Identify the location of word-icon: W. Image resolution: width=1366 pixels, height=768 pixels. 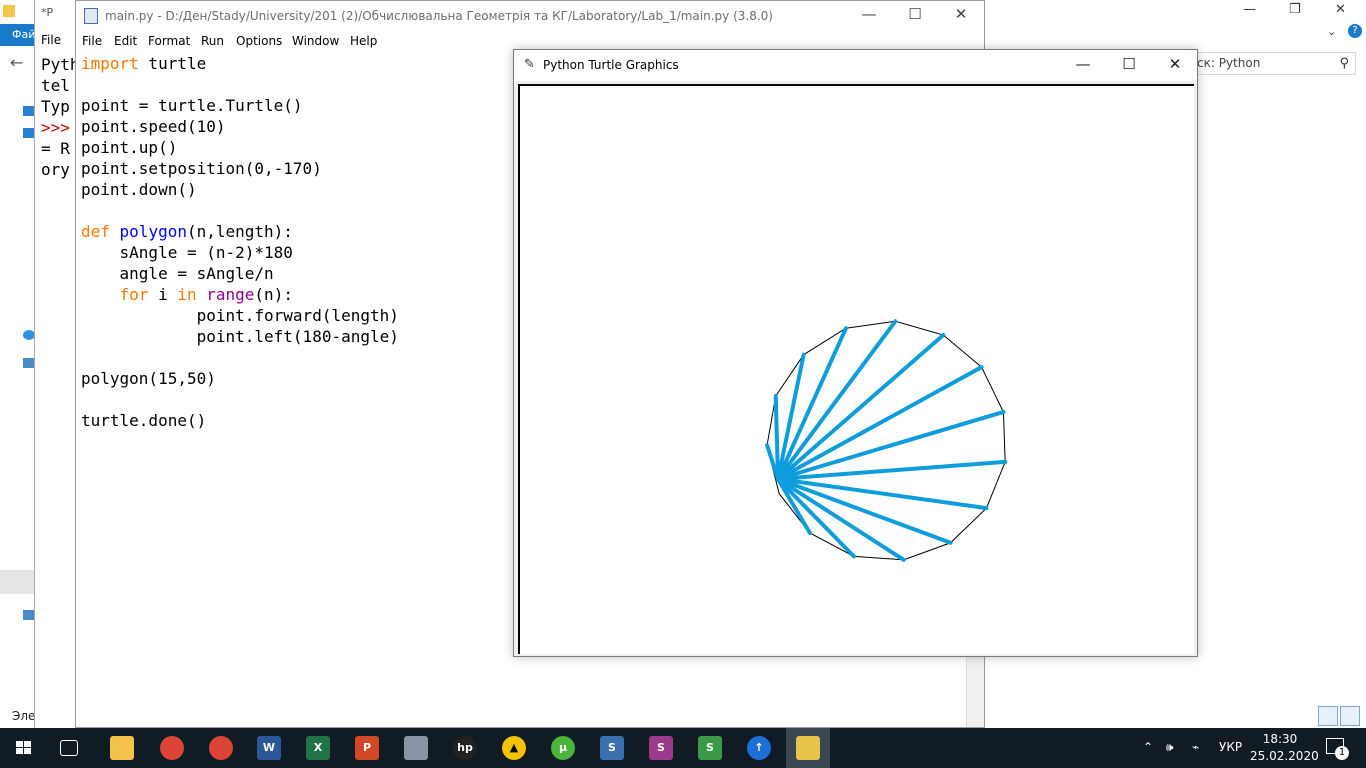
(269, 748).